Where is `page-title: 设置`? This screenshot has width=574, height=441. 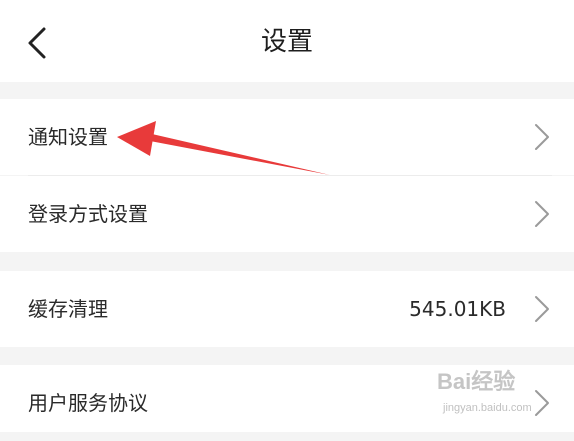 page-title: 设置 is located at coordinates (286, 42).